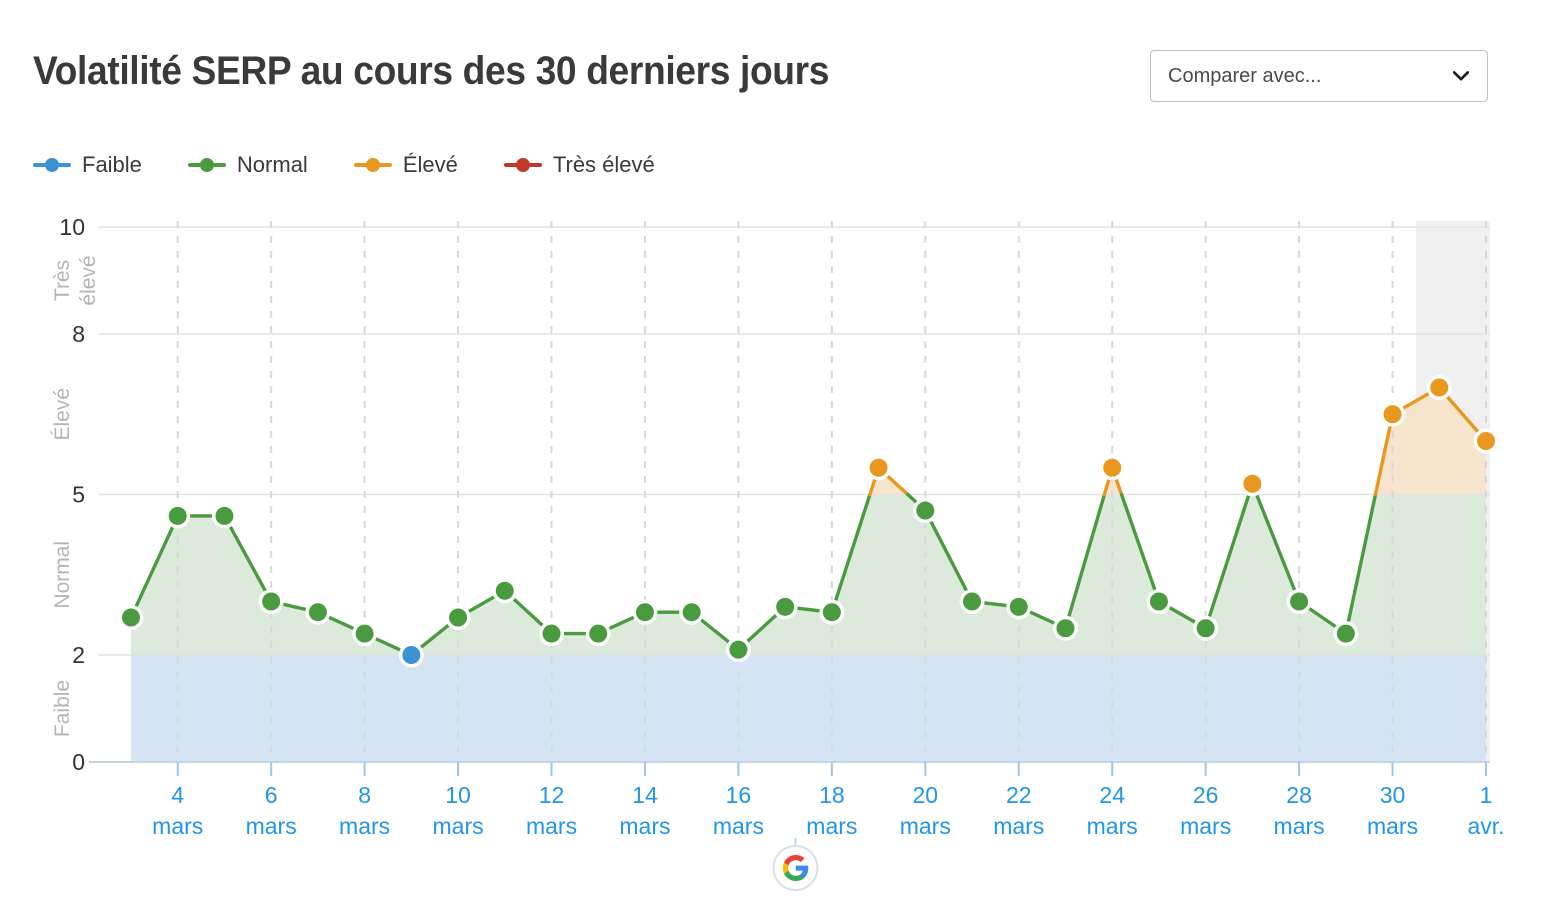  I want to click on y-axis-tick-label: 5, so click(78, 495).